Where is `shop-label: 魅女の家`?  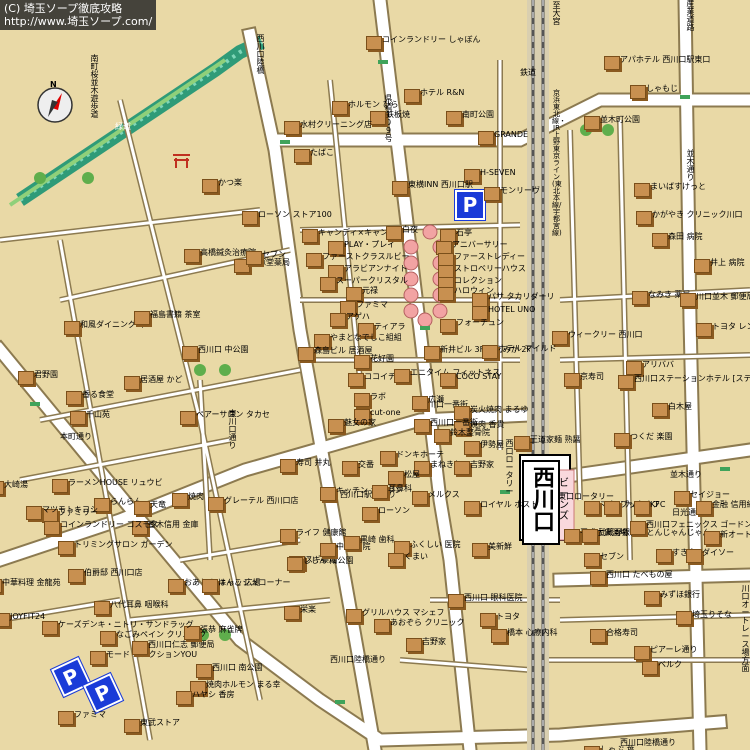 shop-label: 魅女の家 is located at coordinates (360, 422).